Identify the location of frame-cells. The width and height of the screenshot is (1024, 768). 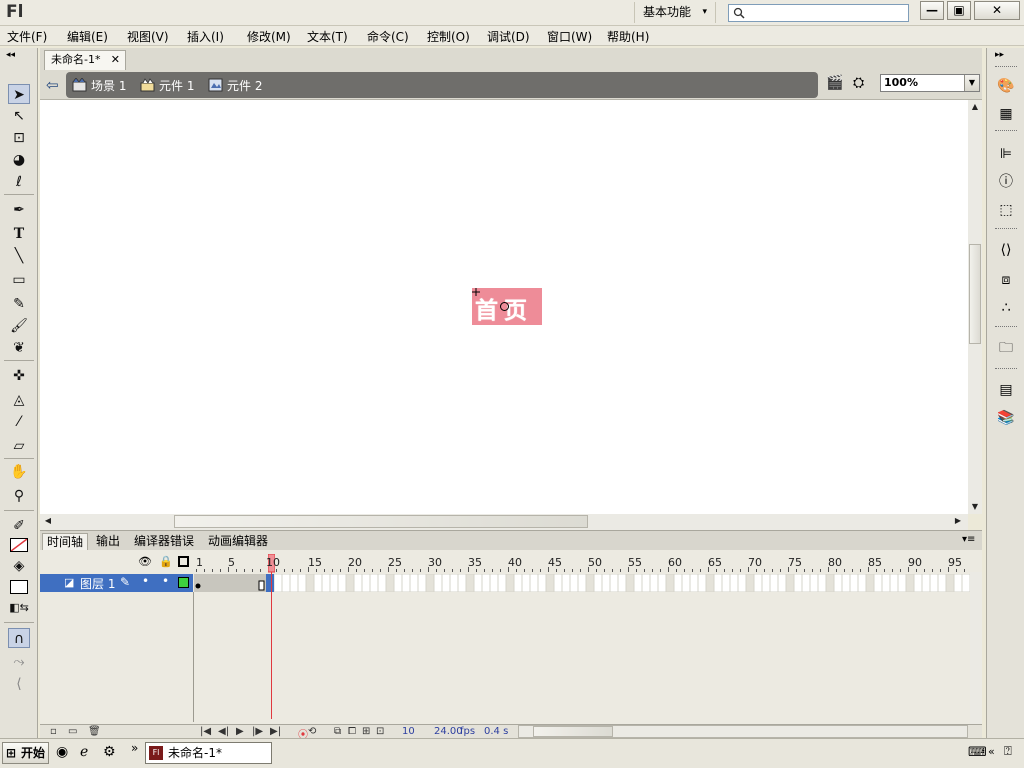
(582, 583).